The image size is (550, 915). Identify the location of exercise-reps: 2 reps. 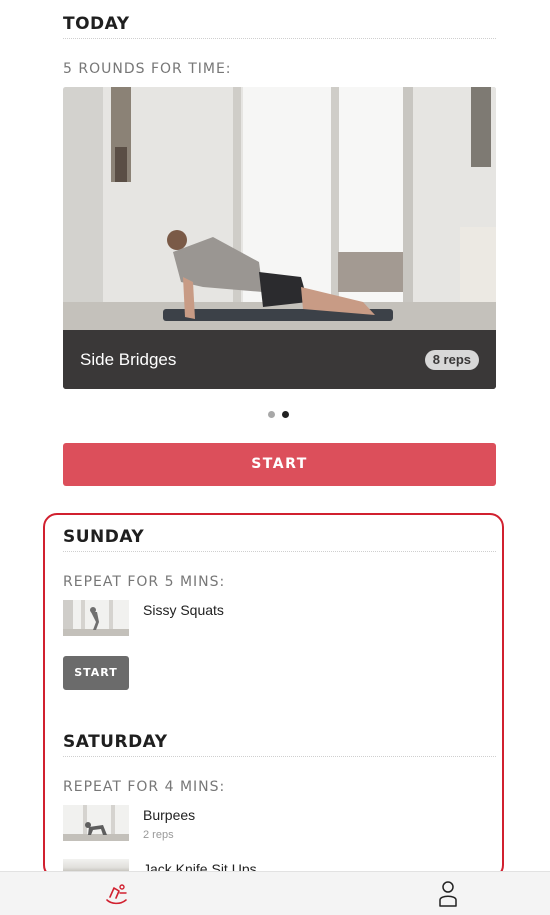
(158, 835).